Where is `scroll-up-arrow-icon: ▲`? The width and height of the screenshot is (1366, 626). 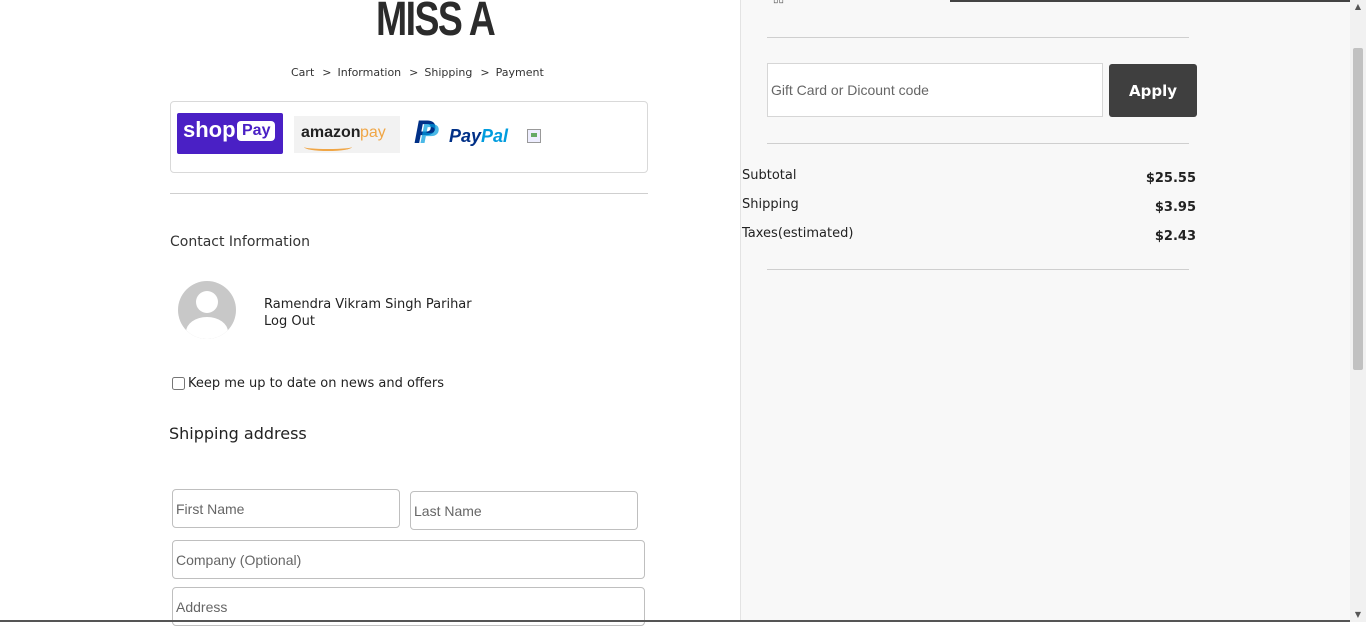 scroll-up-arrow-icon: ▲ is located at coordinates (1358, 7).